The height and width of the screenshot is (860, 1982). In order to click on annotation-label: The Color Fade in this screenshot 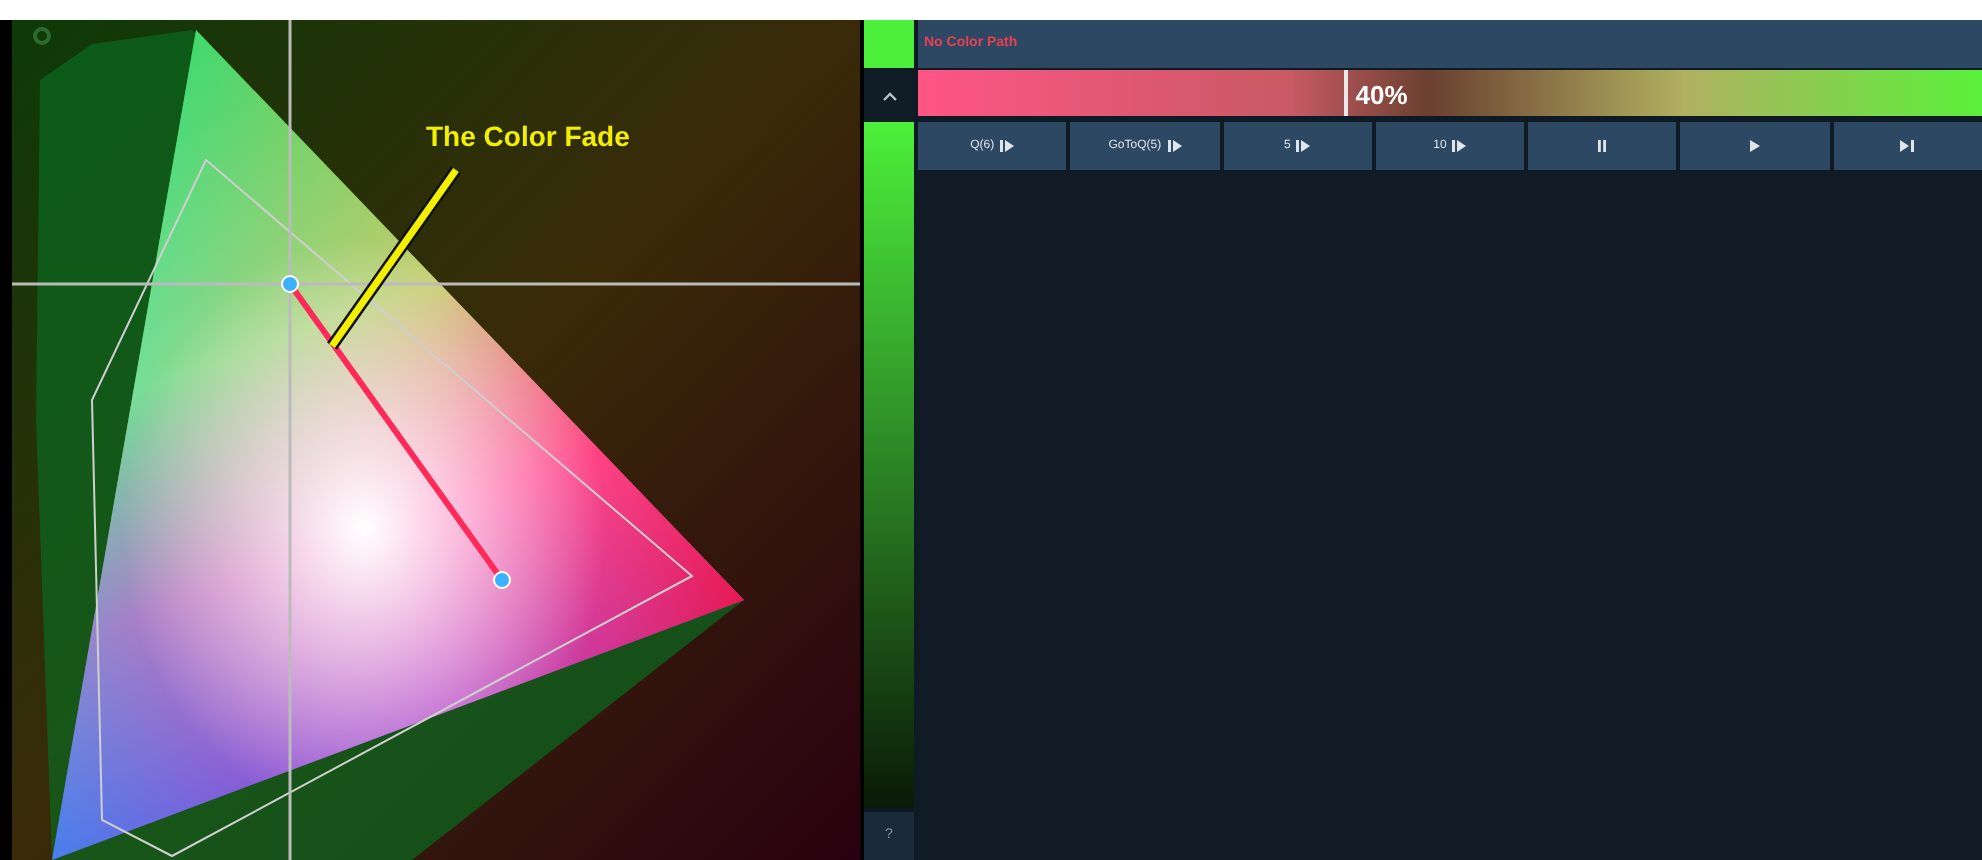, I will do `click(528, 137)`.